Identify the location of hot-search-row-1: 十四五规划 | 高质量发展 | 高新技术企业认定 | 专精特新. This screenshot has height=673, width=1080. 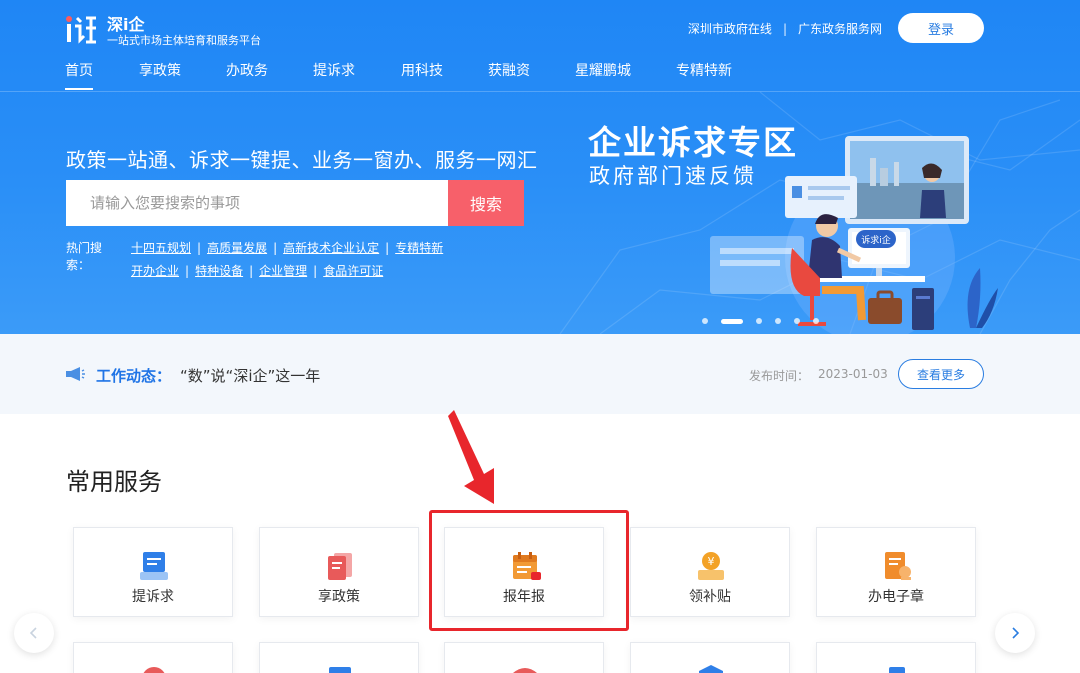
(287, 247).